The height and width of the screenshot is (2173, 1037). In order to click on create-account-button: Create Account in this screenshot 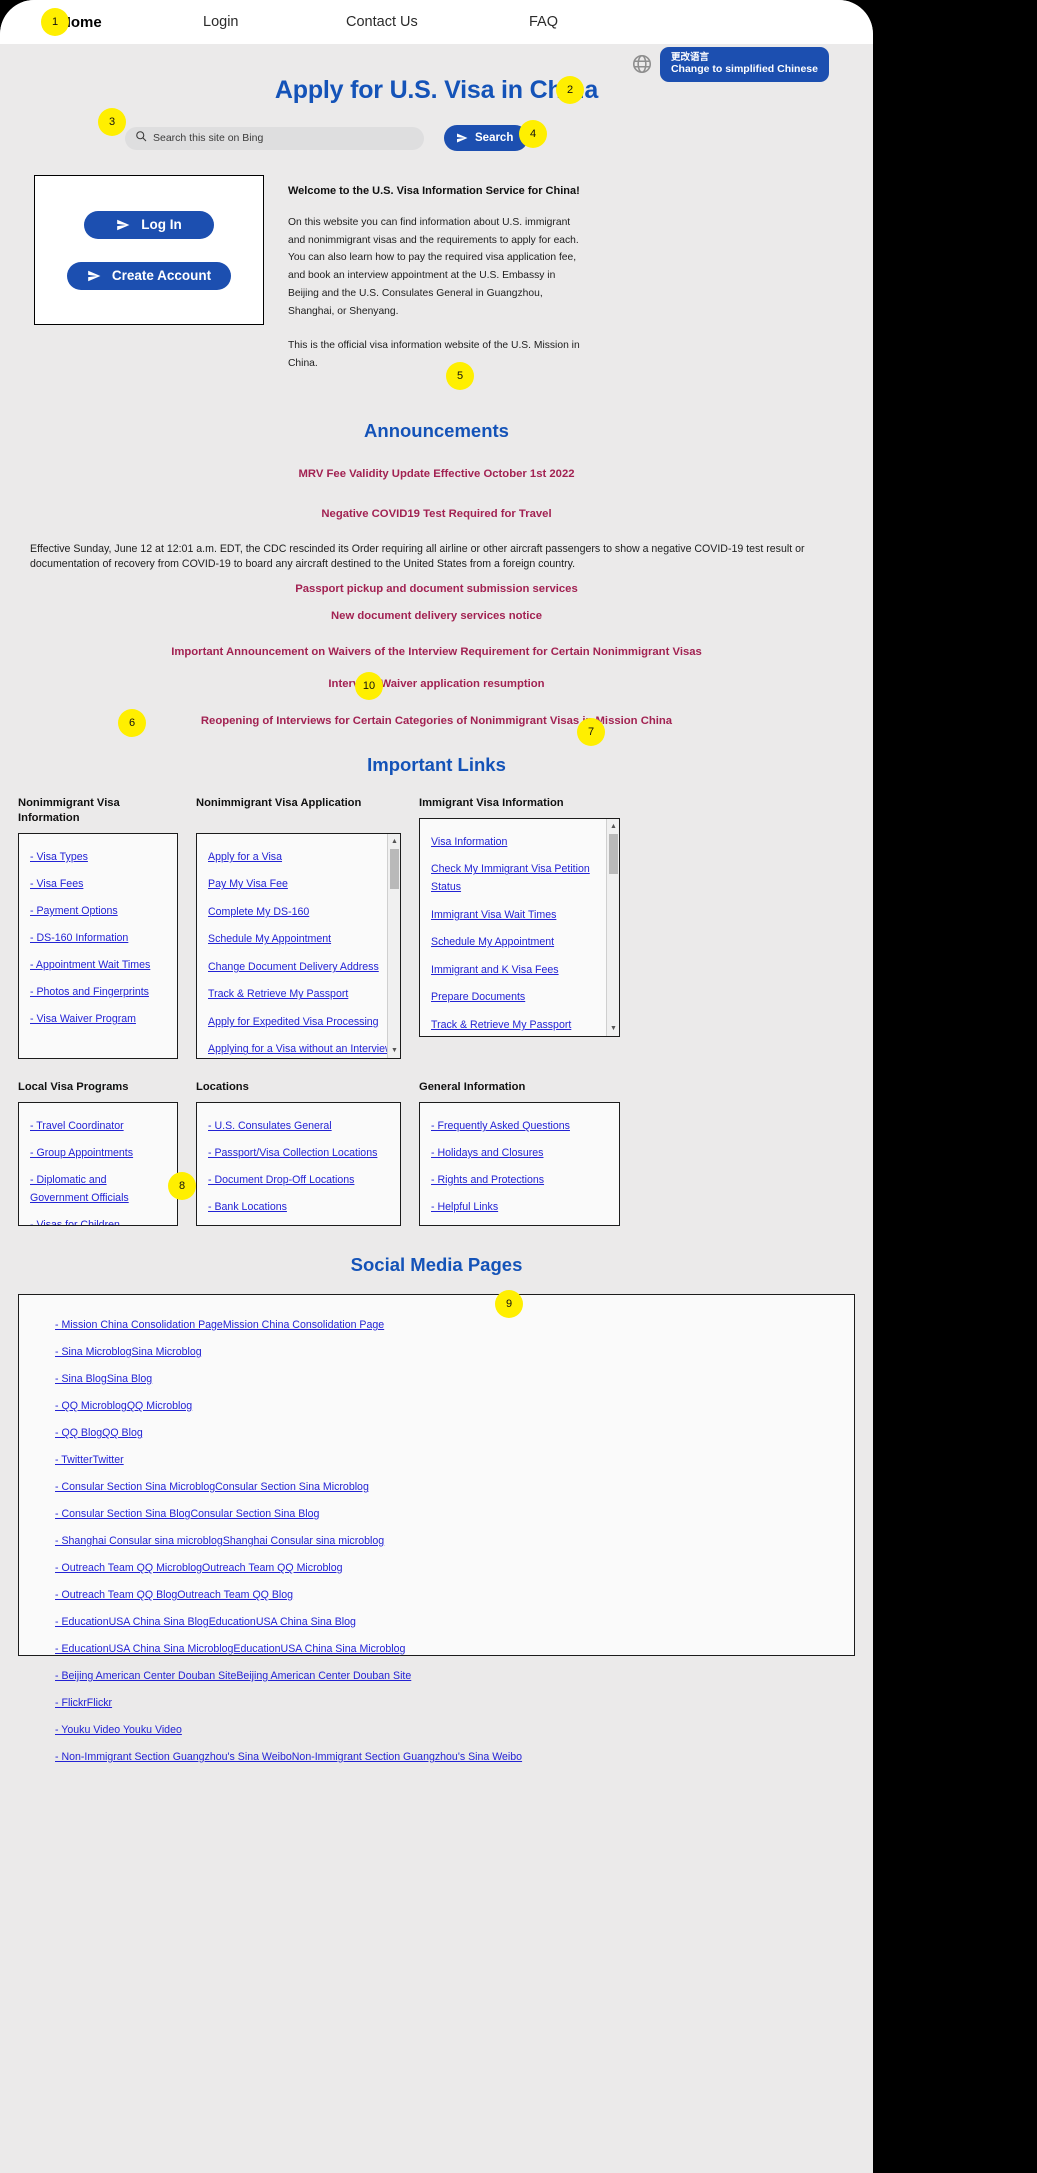, I will do `click(149, 275)`.